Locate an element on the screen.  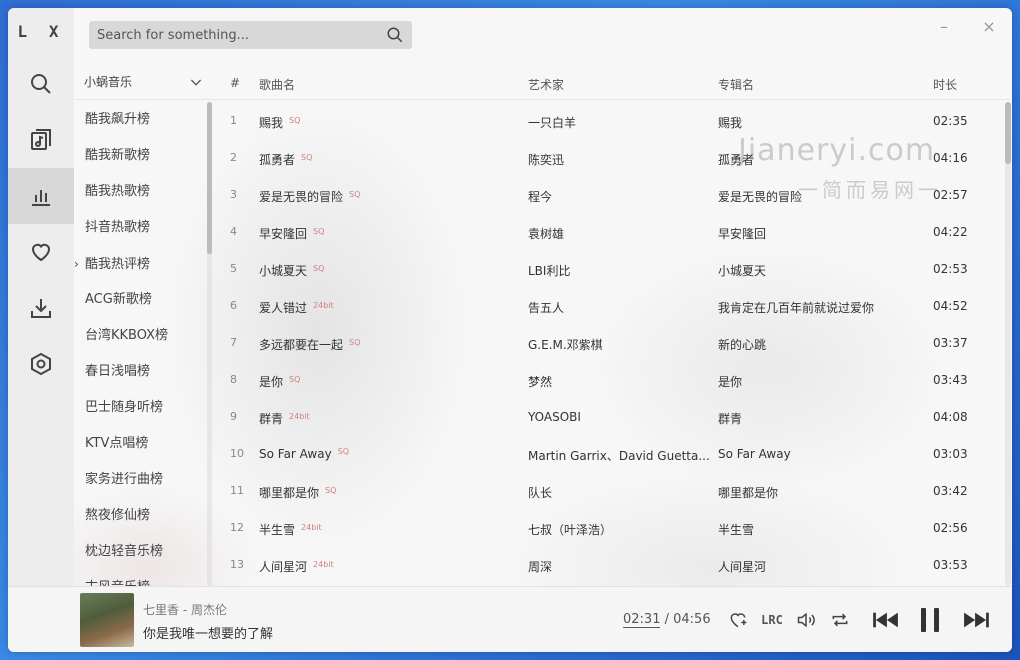
pause-button is located at coordinates (930, 620).